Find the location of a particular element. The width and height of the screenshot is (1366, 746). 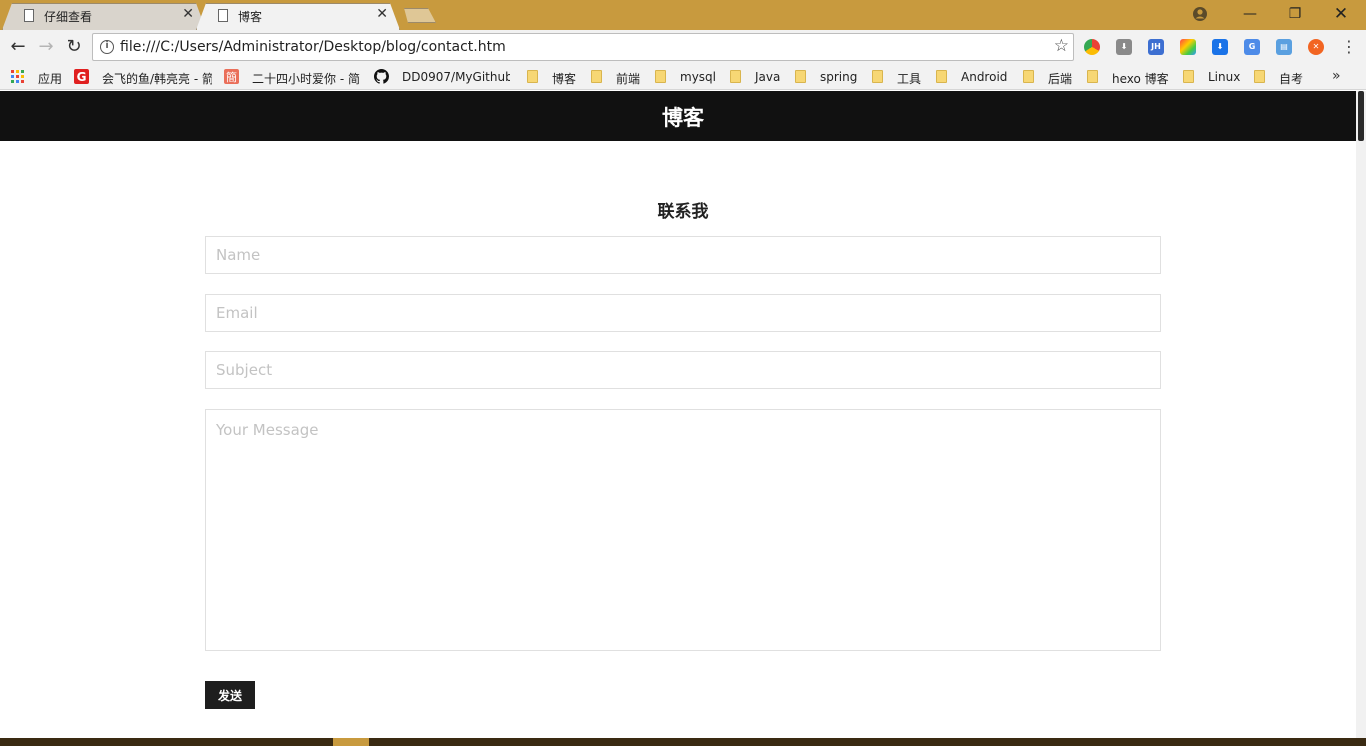

svg-text: 簡 is located at coordinates (231, 77).